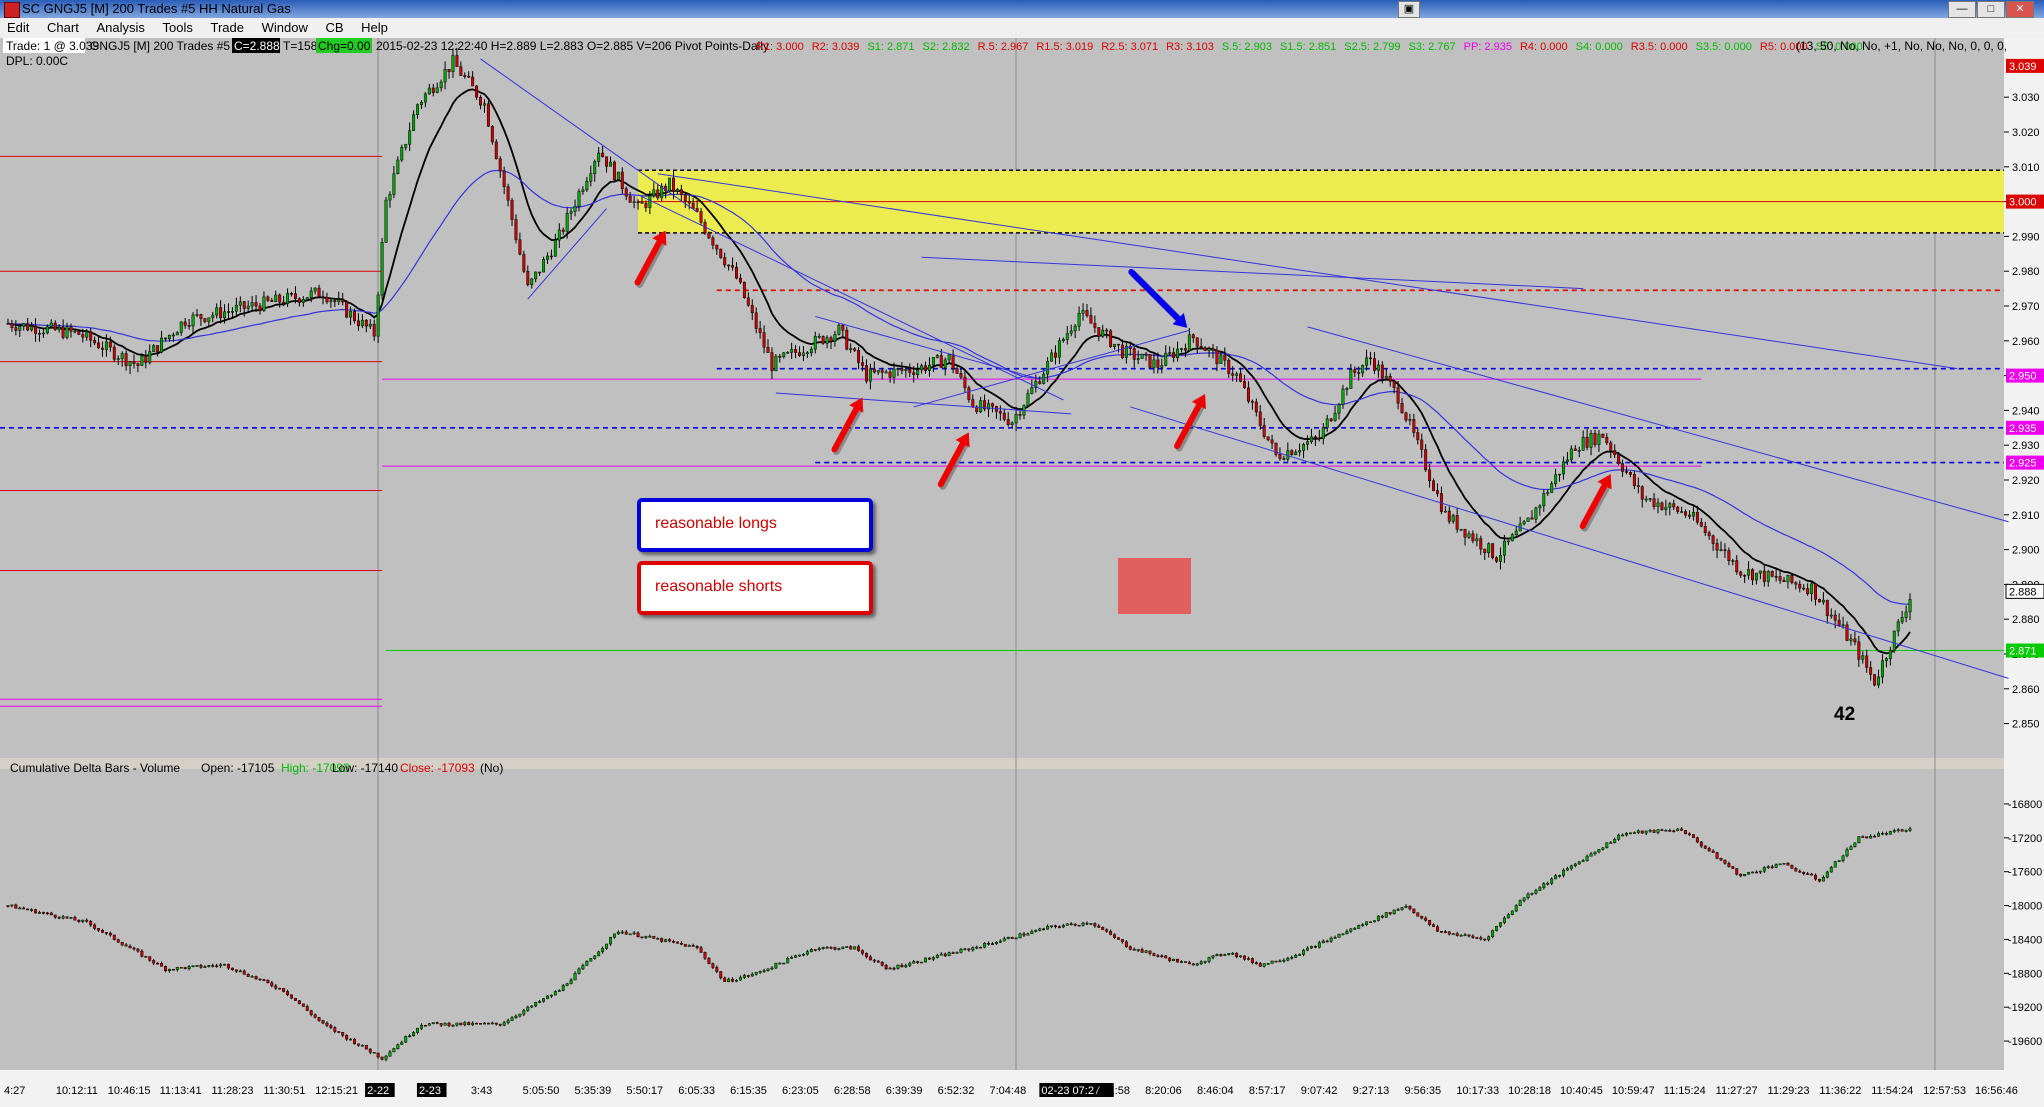 The height and width of the screenshot is (1107, 2044). I want to click on maximize-icon: □, so click(1991, 9).